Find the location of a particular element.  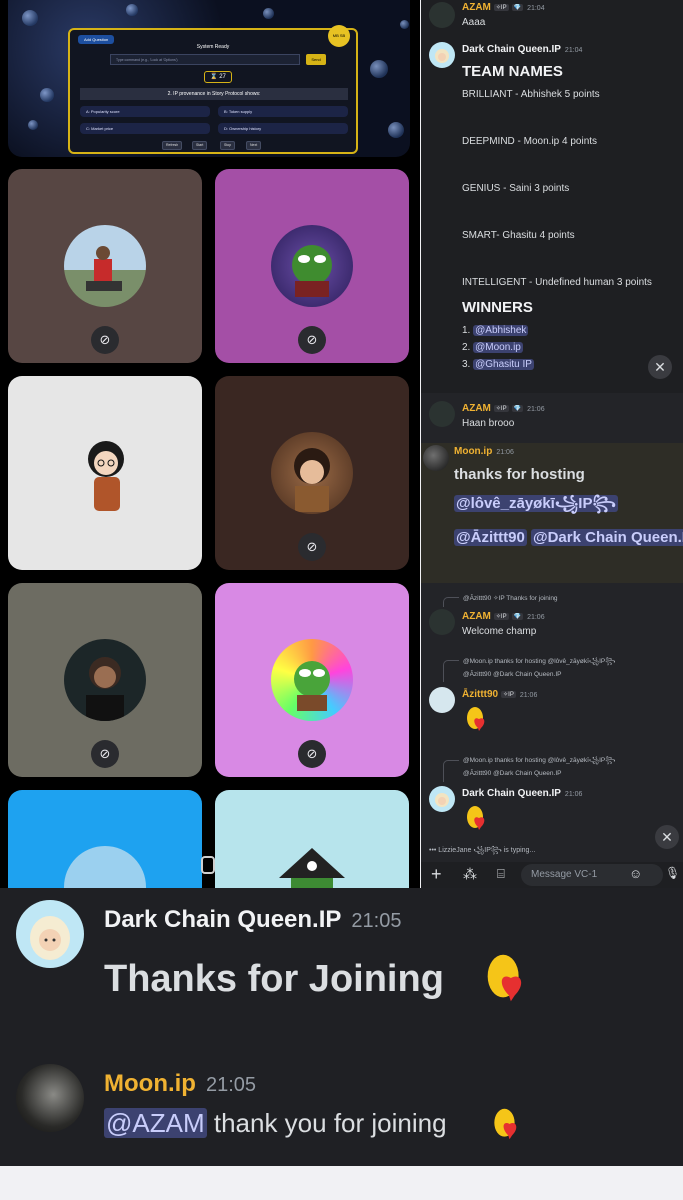

pip-toggle-icon is located at coordinates (208, 865).